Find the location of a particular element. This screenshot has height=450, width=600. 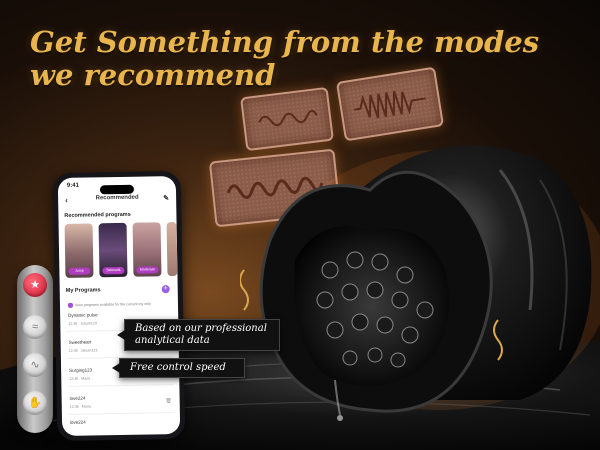

hand-button: ✋ is located at coordinates (35, 403).